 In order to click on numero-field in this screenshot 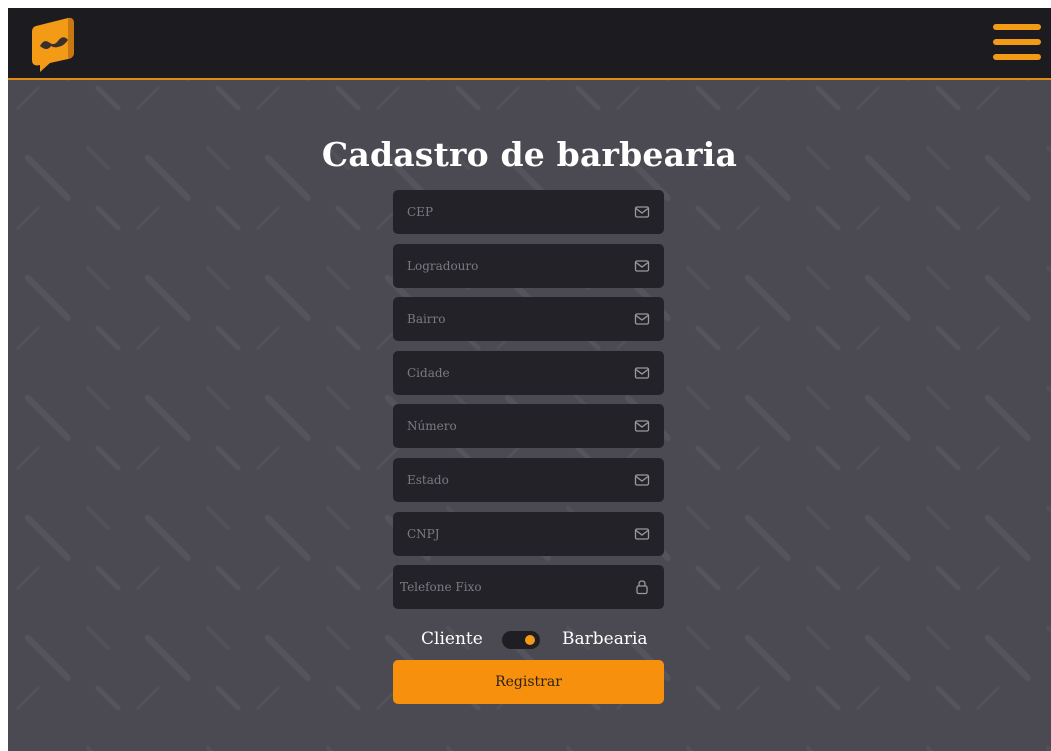, I will do `click(528, 426)`.